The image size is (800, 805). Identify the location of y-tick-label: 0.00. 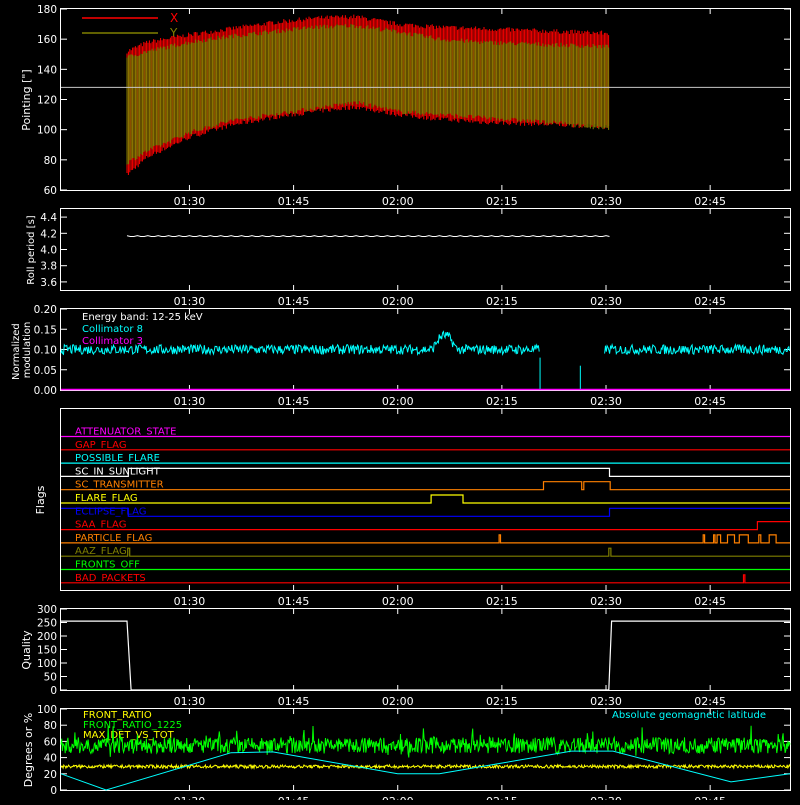
(45, 391).